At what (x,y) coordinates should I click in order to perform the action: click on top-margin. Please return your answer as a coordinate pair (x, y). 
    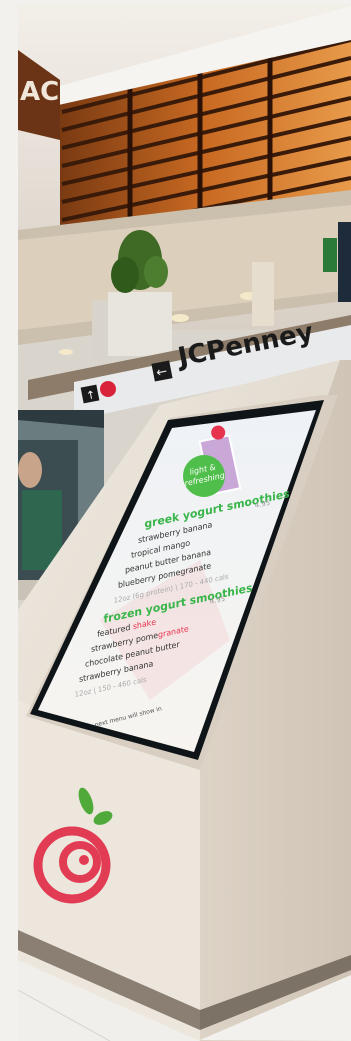
    Looking at the image, I should click on (175, 2).